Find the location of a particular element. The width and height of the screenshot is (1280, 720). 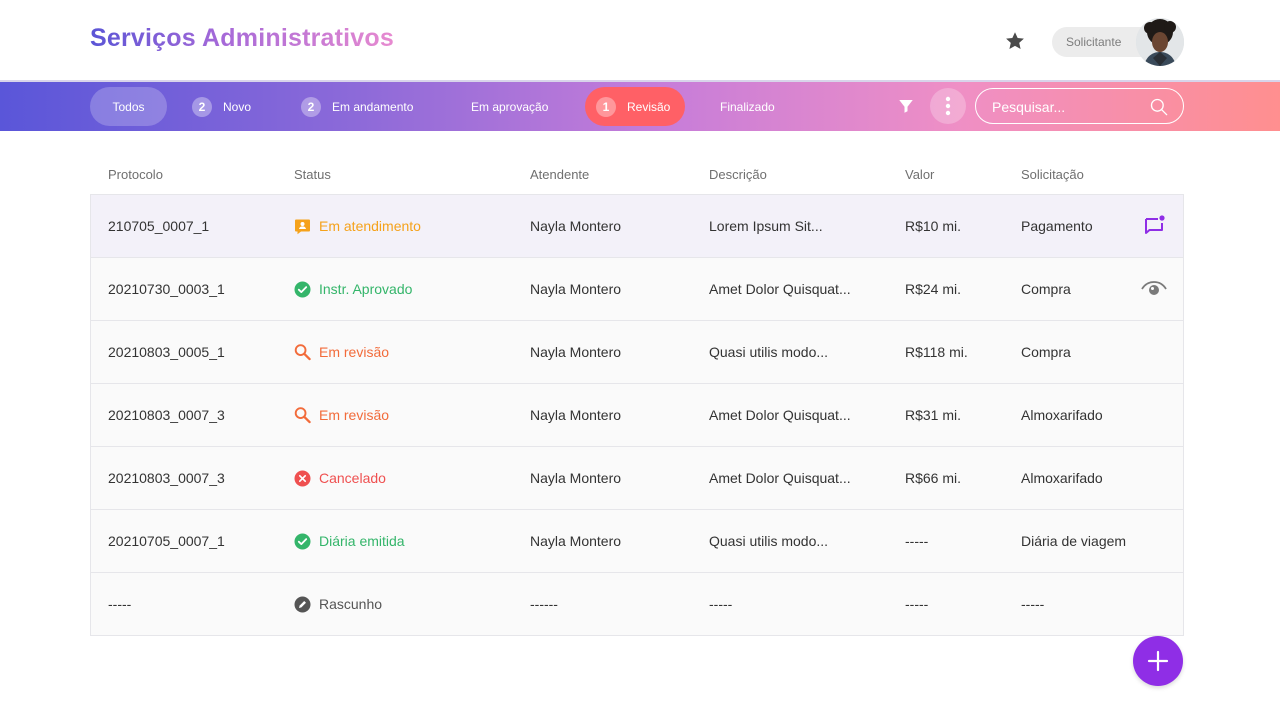

column-header-valor: Valor is located at coordinates (919, 174).